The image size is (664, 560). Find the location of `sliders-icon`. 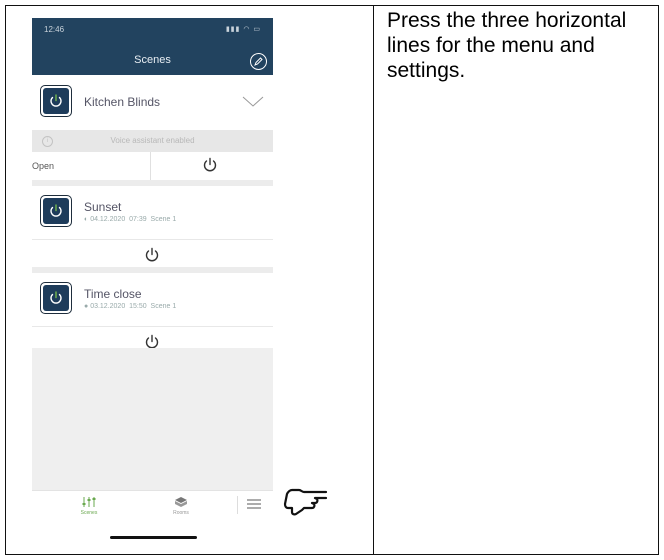

sliders-icon is located at coordinates (89, 502).